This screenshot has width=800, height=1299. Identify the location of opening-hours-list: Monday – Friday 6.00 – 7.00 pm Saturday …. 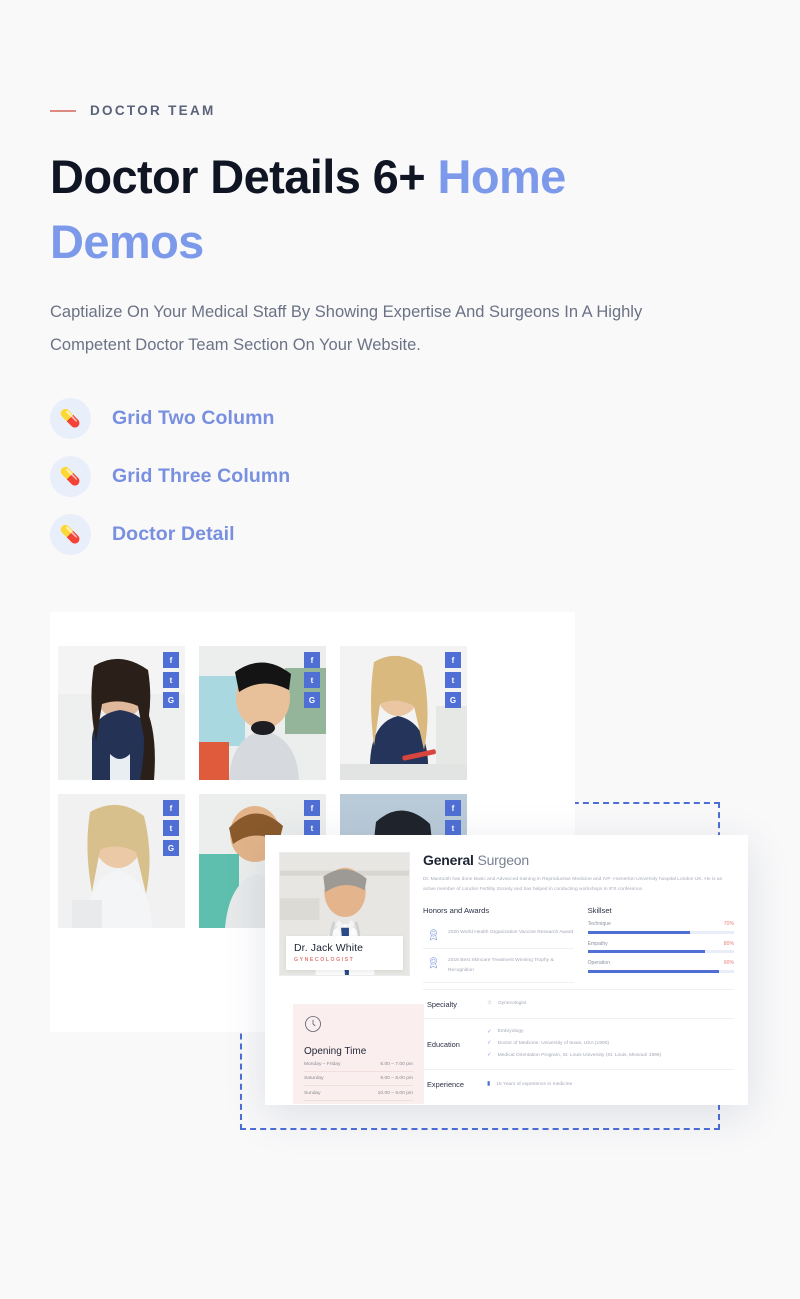
(358, 1079).